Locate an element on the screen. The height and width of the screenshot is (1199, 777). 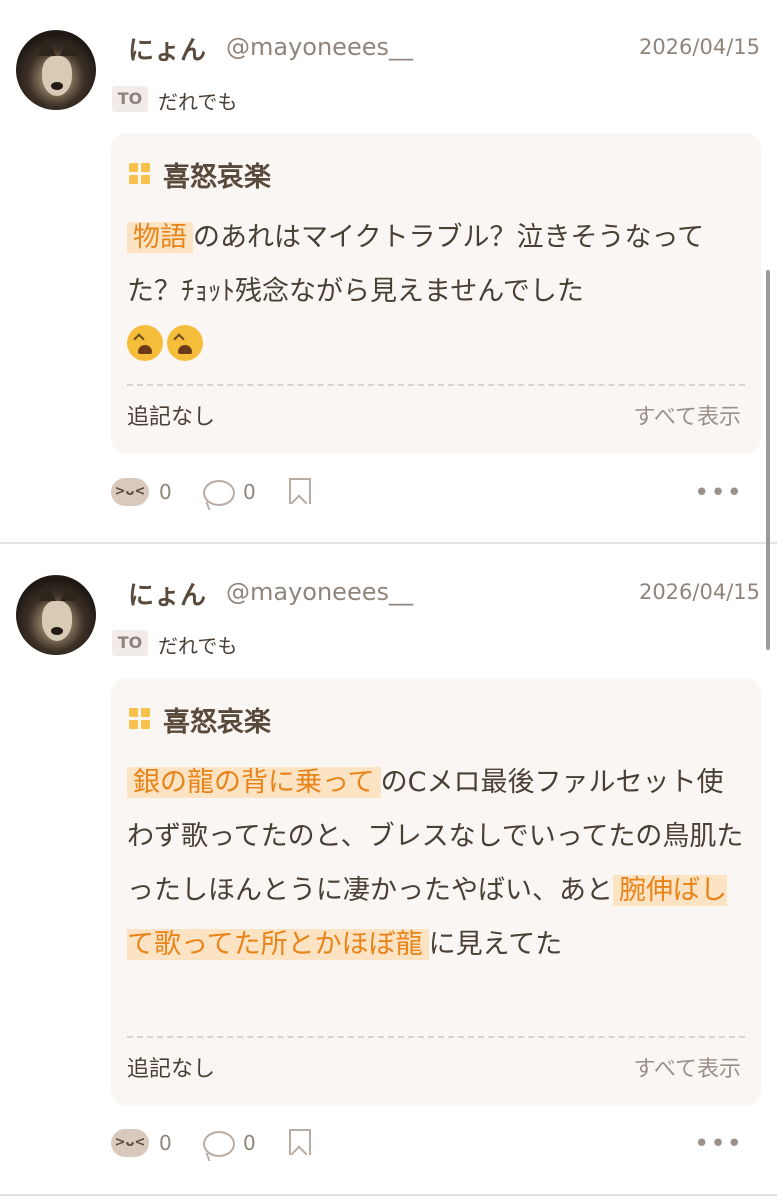
body-text: のあれはマイクトラブル？泣きそうなってた？ﾁｮｯﾄ残念ながら見えませんでした is located at coordinates (416, 264).